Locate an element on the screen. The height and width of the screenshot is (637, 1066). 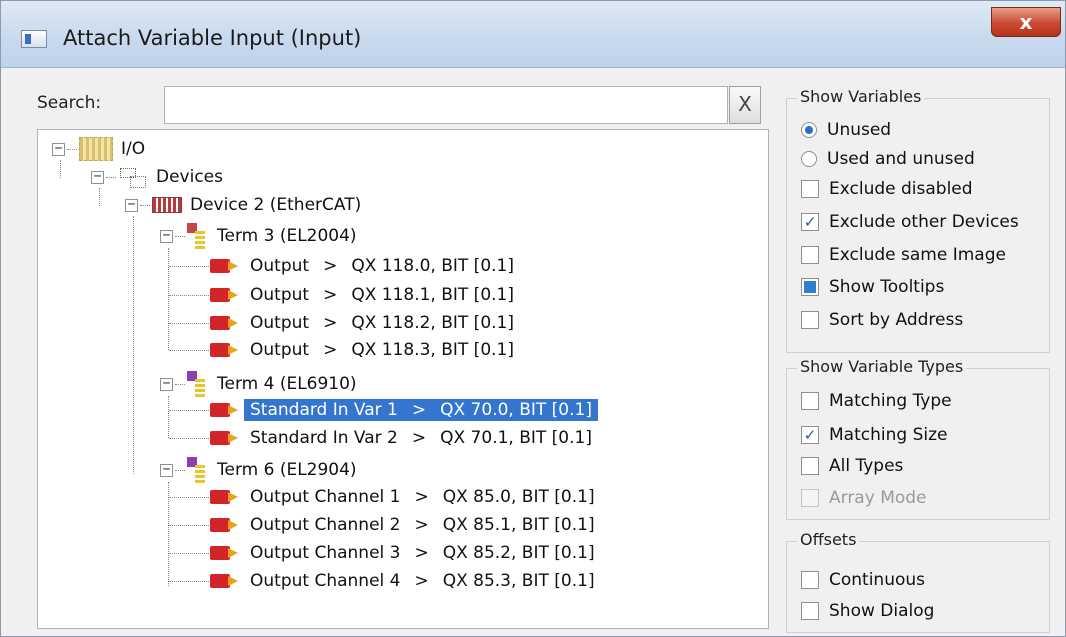
variable-row: Output > QX 118.3, BIT [0.1] is located at coordinates (362, 350).